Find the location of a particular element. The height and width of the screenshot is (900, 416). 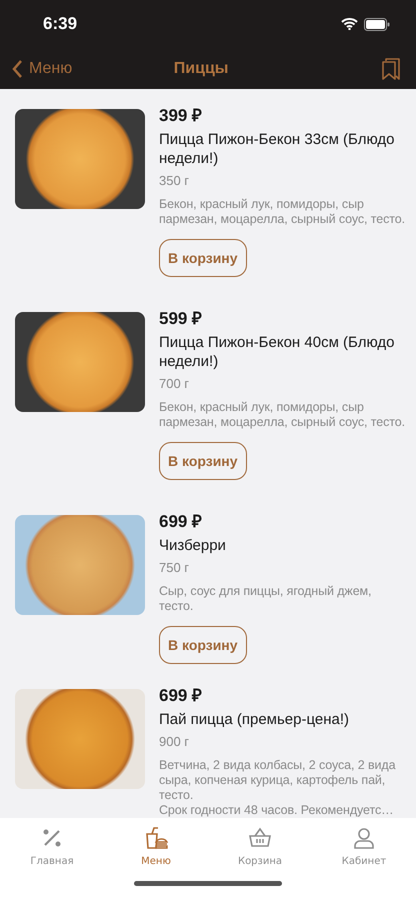

screen-title: Пиццы is located at coordinates (201, 69).